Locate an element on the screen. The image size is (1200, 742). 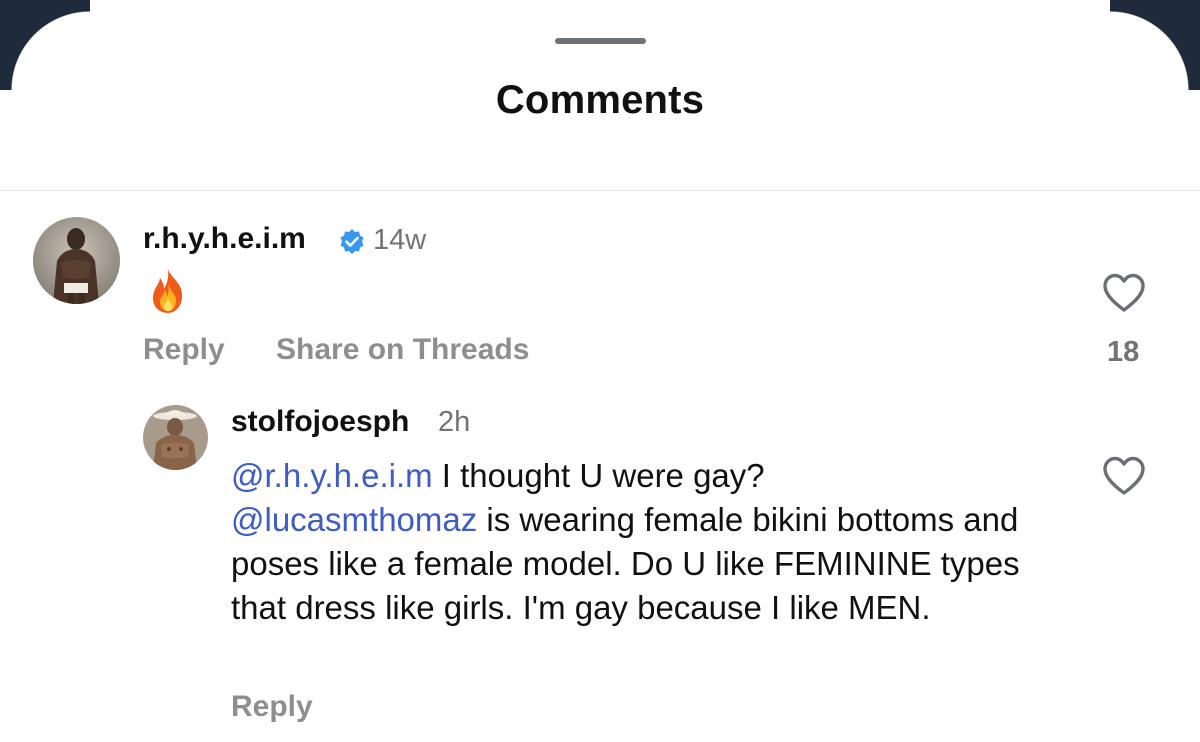
comment-username: r.h.y.h.e.i.m is located at coordinates (224, 239).